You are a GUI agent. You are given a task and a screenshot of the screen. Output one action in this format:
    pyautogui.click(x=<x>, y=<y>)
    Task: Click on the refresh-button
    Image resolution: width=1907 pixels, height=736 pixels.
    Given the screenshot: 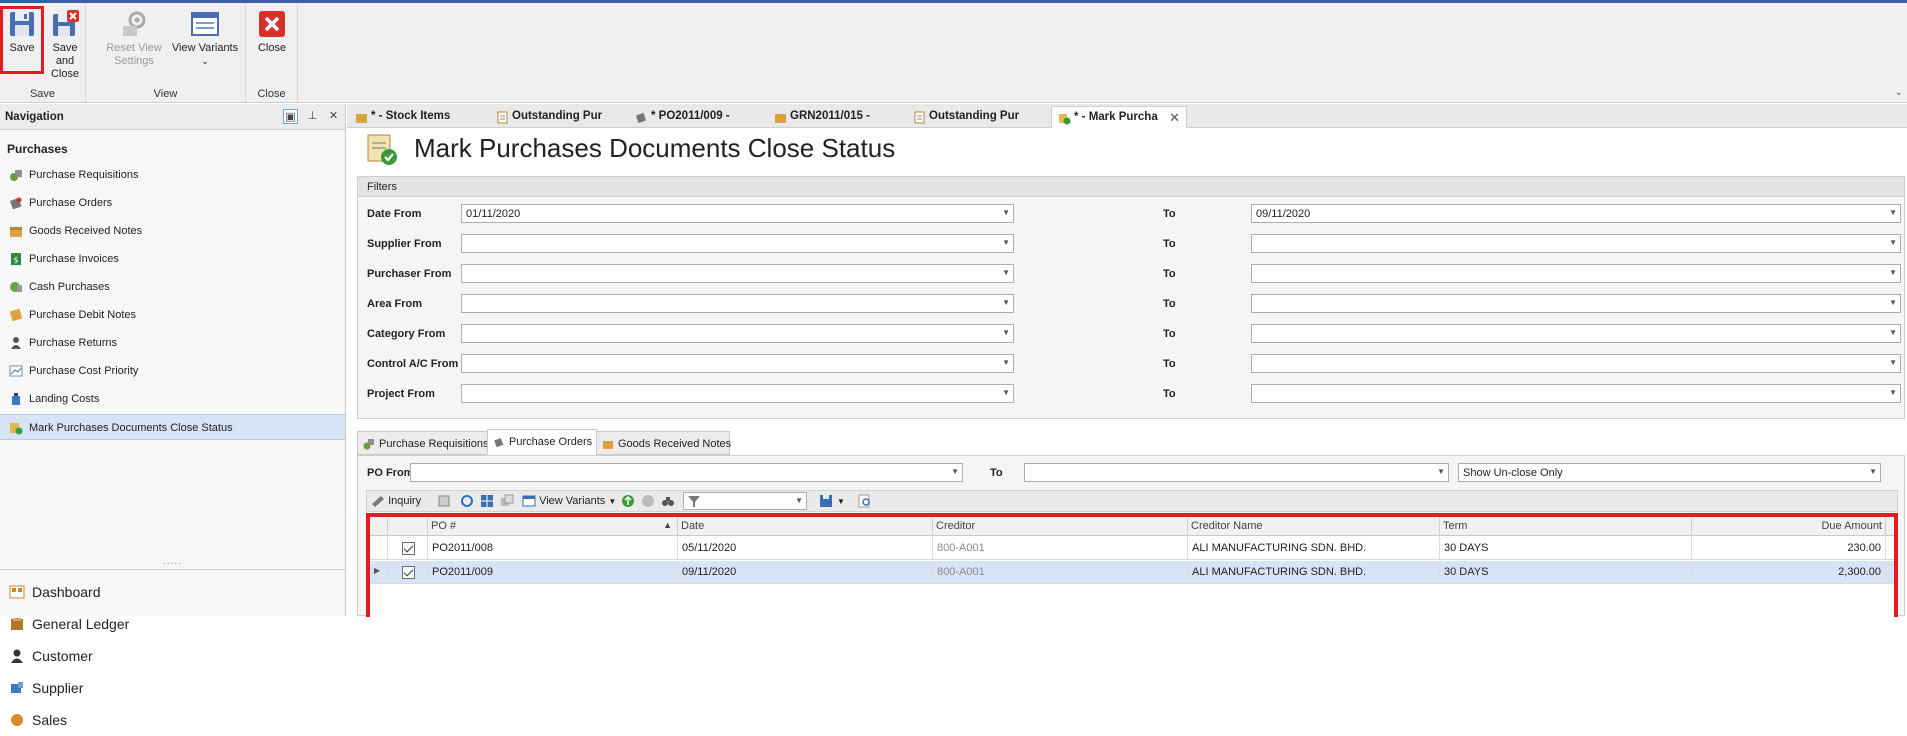 What is the action you would take?
    pyautogui.click(x=467, y=501)
    